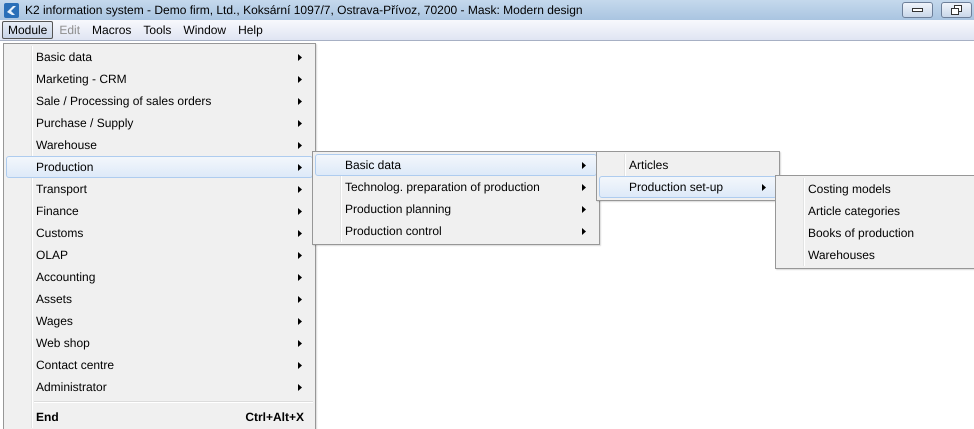 Image resolution: width=974 pixels, height=429 pixels. I want to click on menubar-item: Macros, so click(112, 30).